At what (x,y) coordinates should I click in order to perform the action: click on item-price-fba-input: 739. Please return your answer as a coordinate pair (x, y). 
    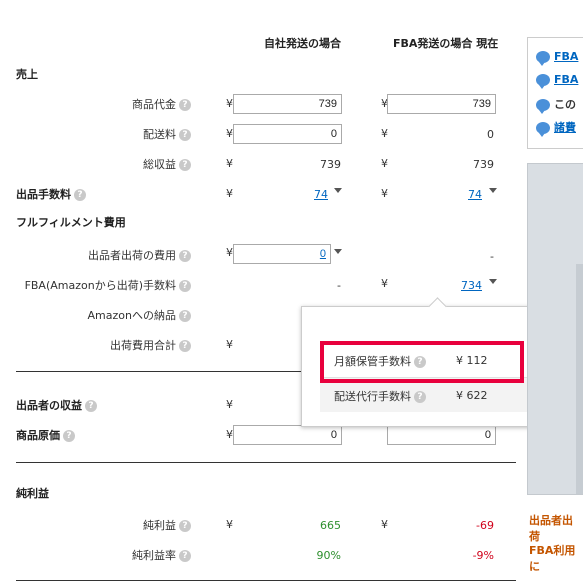
    Looking at the image, I should click on (441, 104).